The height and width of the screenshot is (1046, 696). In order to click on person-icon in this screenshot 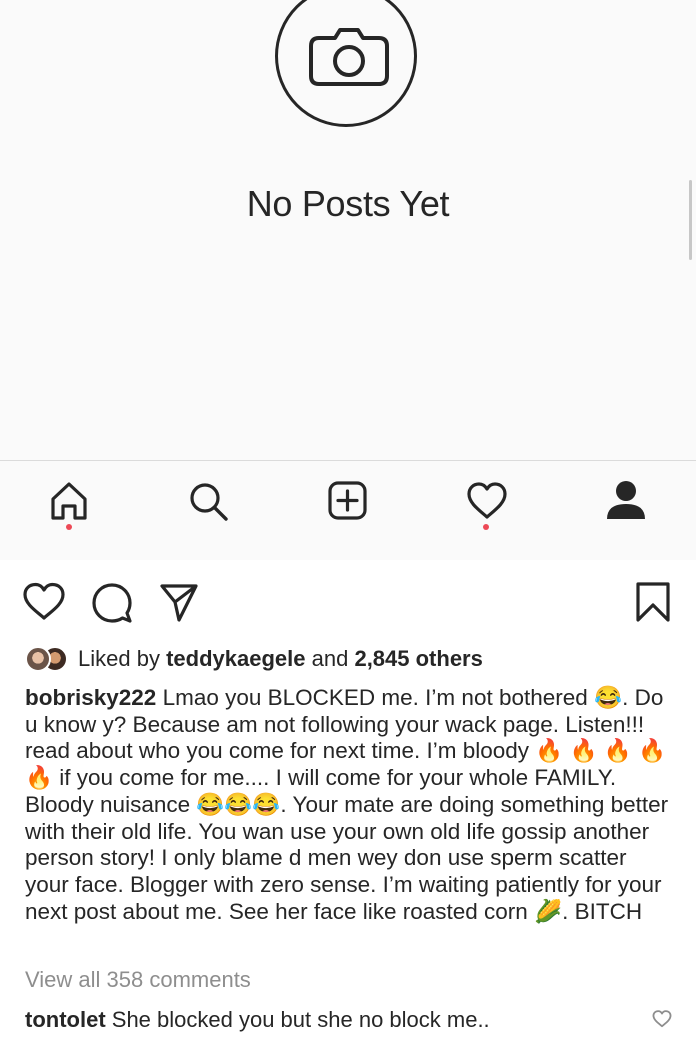, I will do `click(626, 500)`.